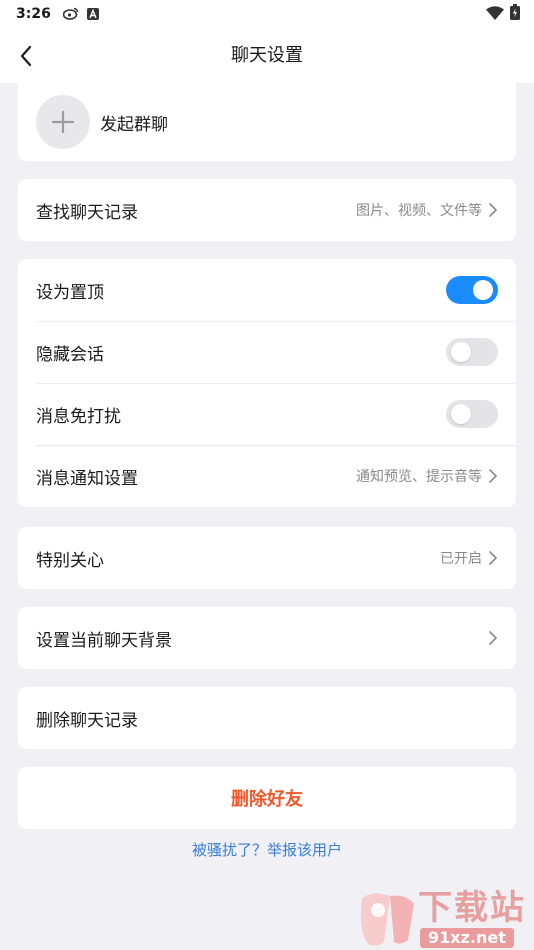 This screenshot has height=950, width=534. Describe the element at coordinates (472, 352) in the screenshot. I see `hide-chat-toggle` at that location.